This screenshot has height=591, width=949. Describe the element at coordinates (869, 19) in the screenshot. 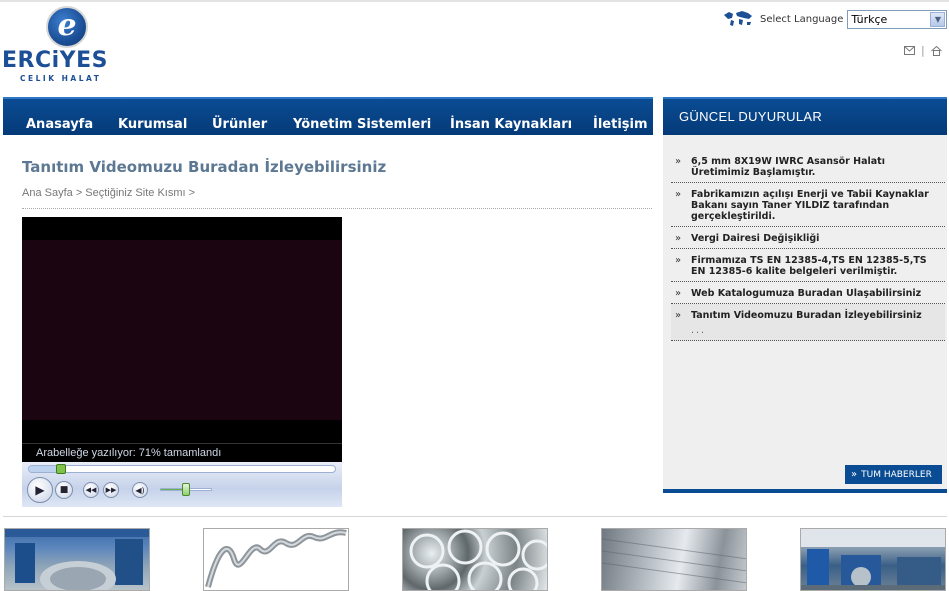

I see `language-selected-value: Türkçe` at that location.